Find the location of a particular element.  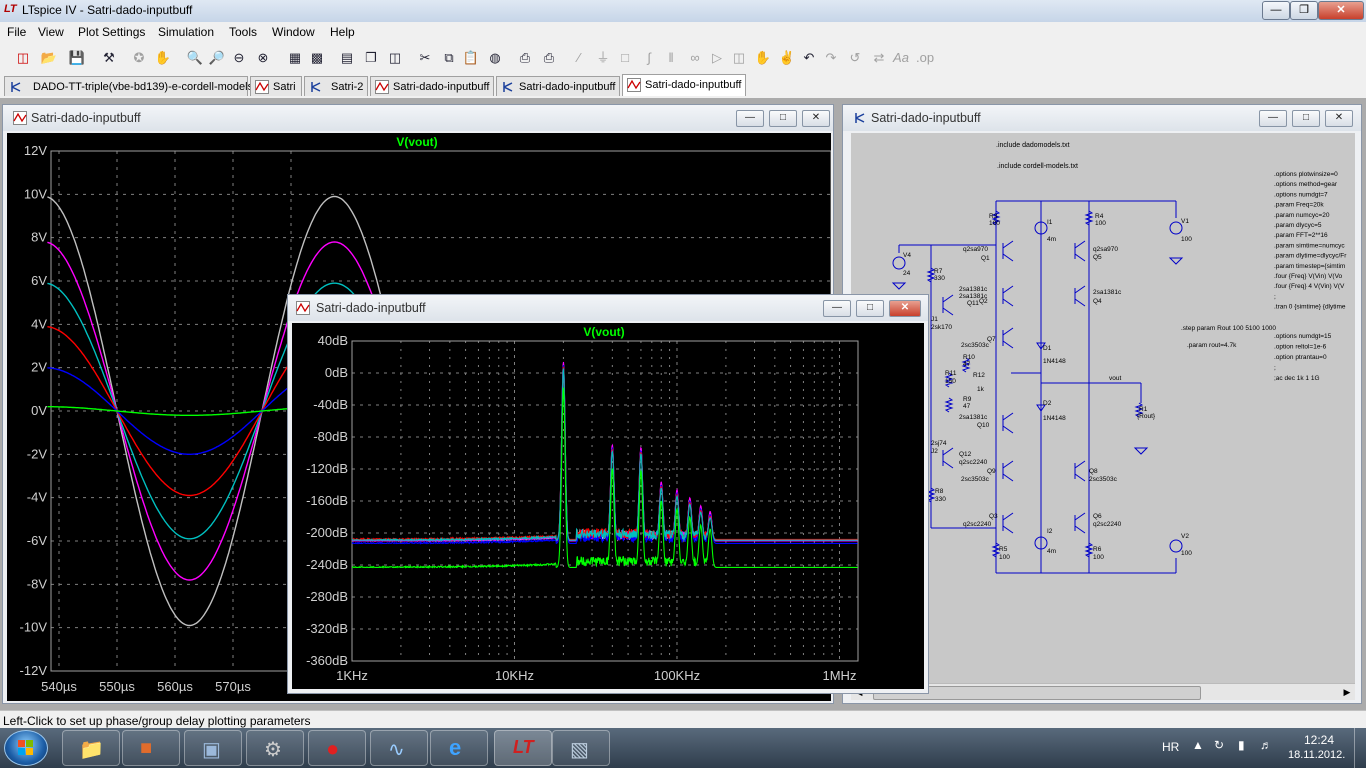

tab-satri-dado-inputbuff-wave: Satri-dado-inputbuff is located at coordinates (432, 86).